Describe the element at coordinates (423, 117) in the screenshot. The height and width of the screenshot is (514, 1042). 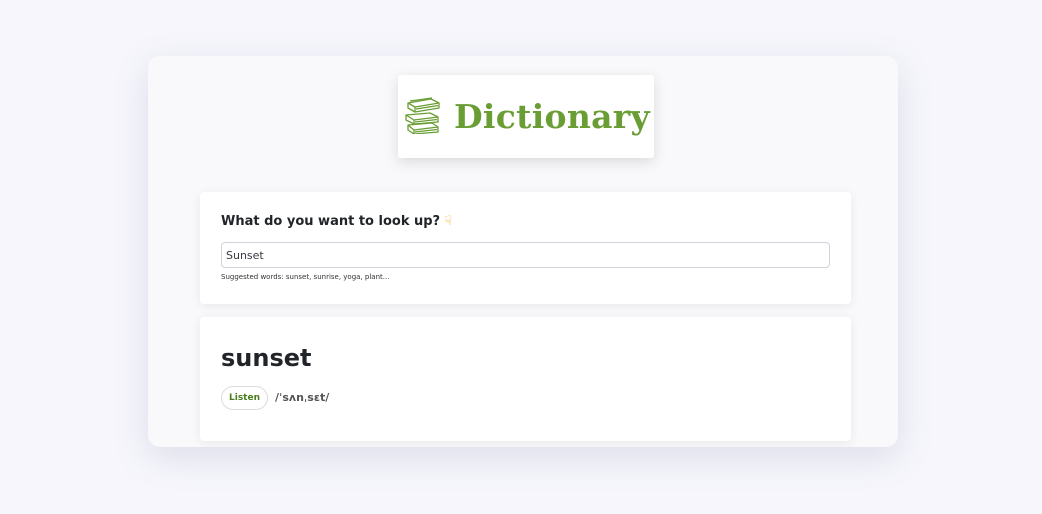
I see `books-icon` at that location.